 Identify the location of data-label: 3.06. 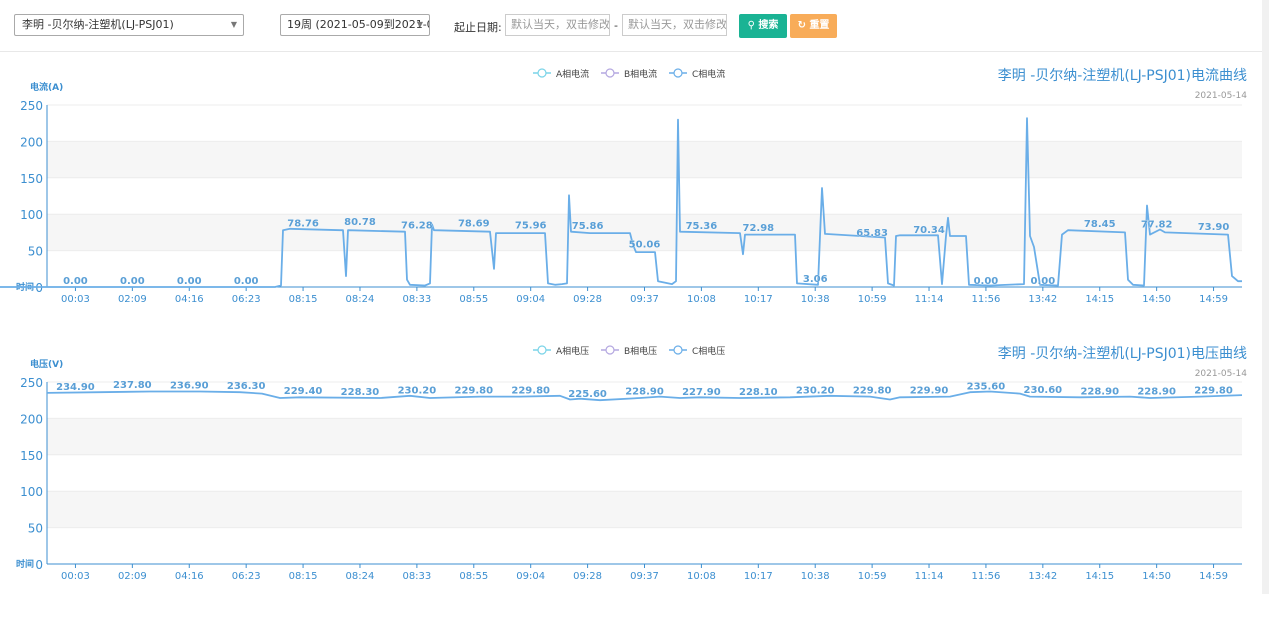
(815, 279).